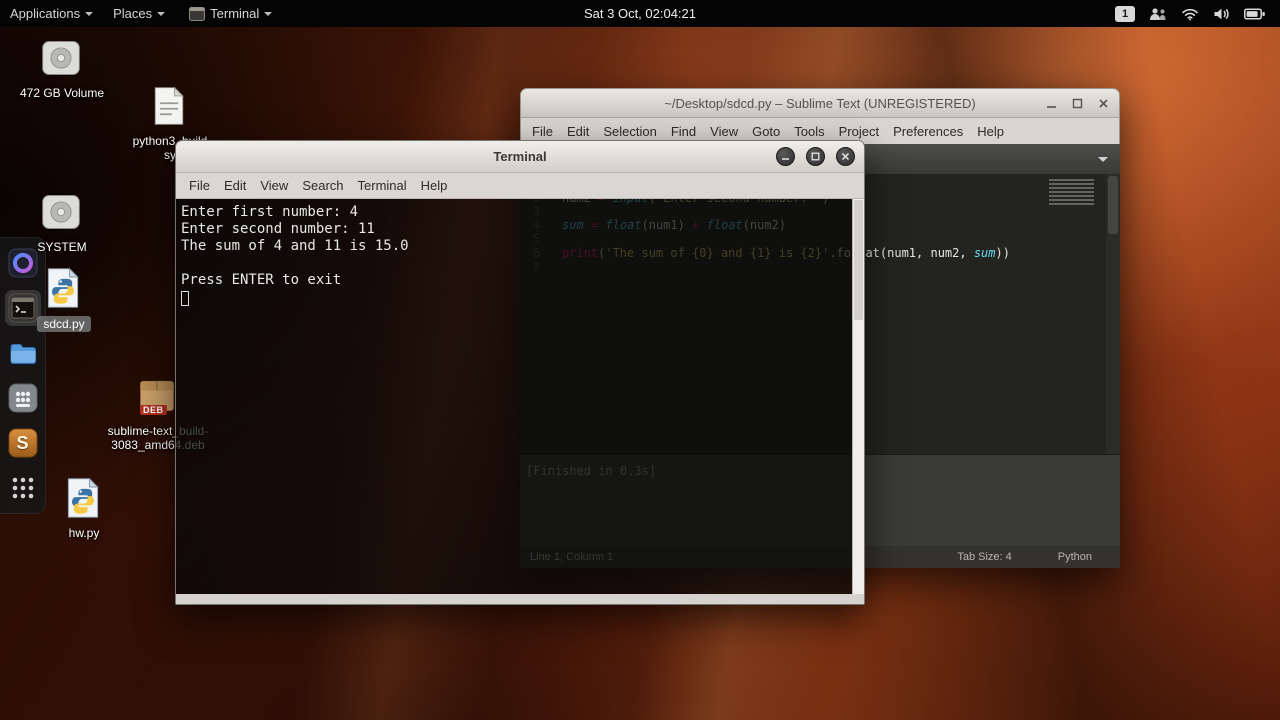 This screenshot has height=720, width=1280. Describe the element at coordinates (170, 107) in the screenshot. I see `textfile-icon` at that location.